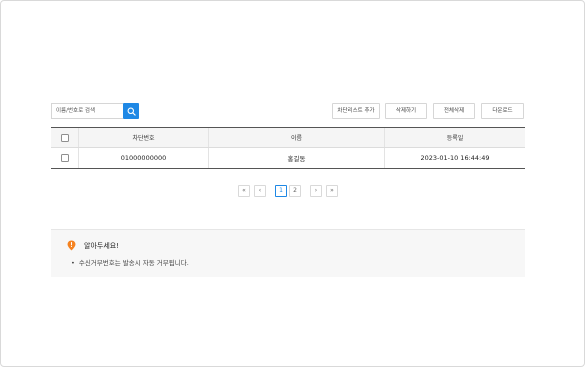  I want to click on table-row: 01000000000 홍길동 2023-01-10 16:44:49, so click(288, 158).